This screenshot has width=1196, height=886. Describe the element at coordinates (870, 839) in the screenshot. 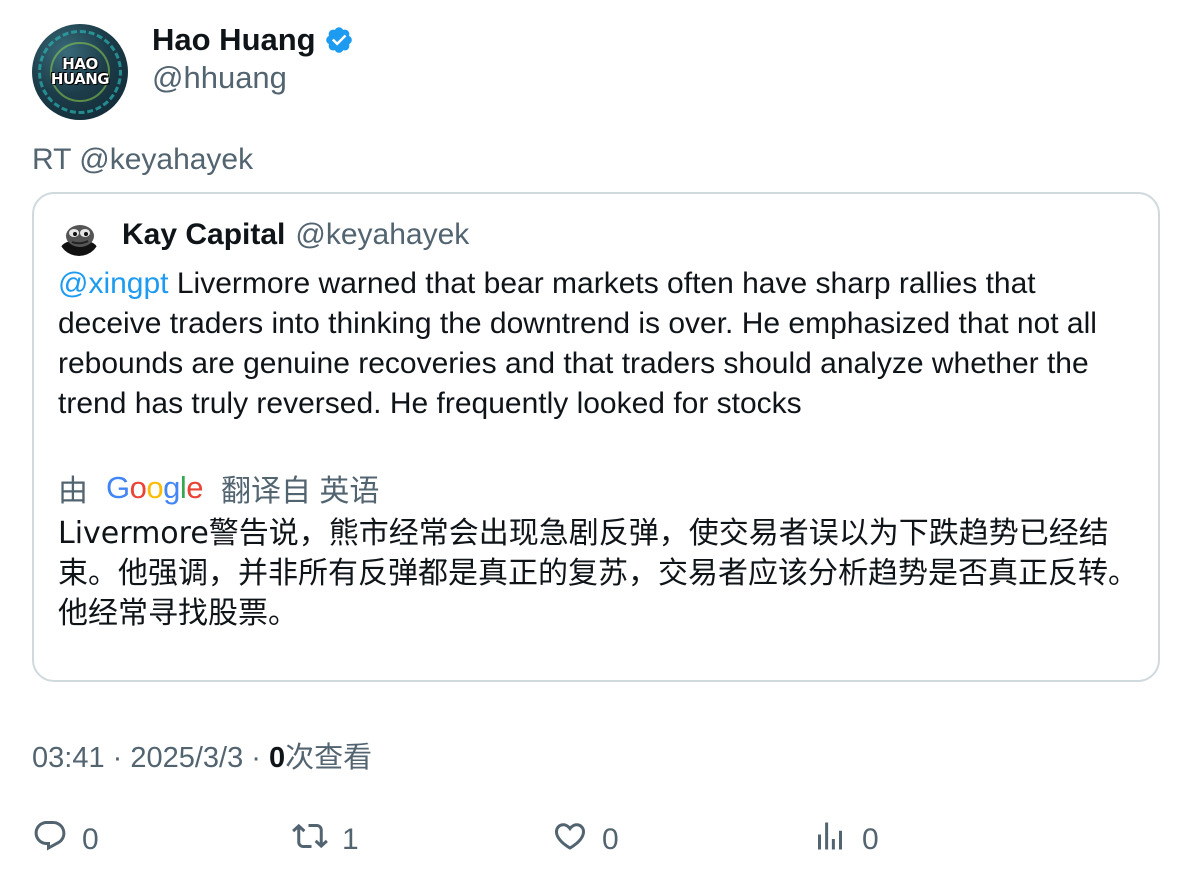

I see `views-action-count: 0` at that location.